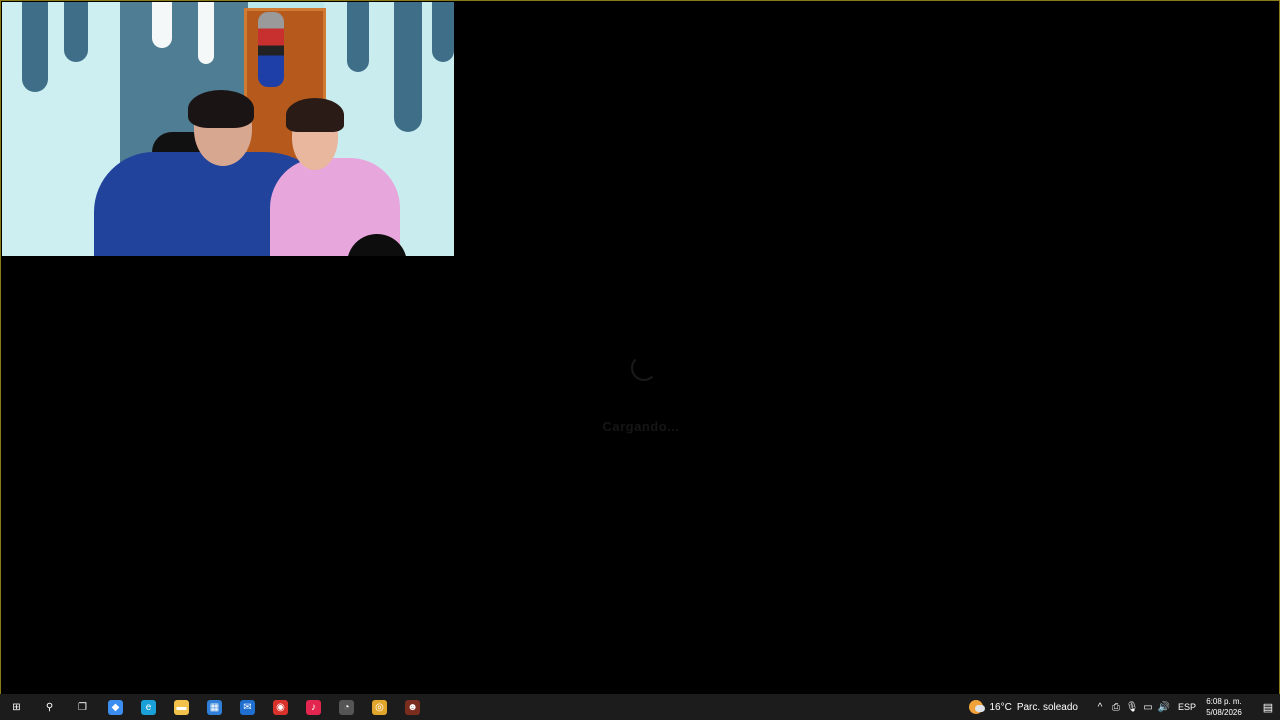 The image size is (1280, 720). I want to click on taskbar-pinned-apps: ⊞ ⚲ ❐ ◆ e ▬ ▦ ✉ ◉ ♪ ◔ ◎ ☻, so click(214, 707).